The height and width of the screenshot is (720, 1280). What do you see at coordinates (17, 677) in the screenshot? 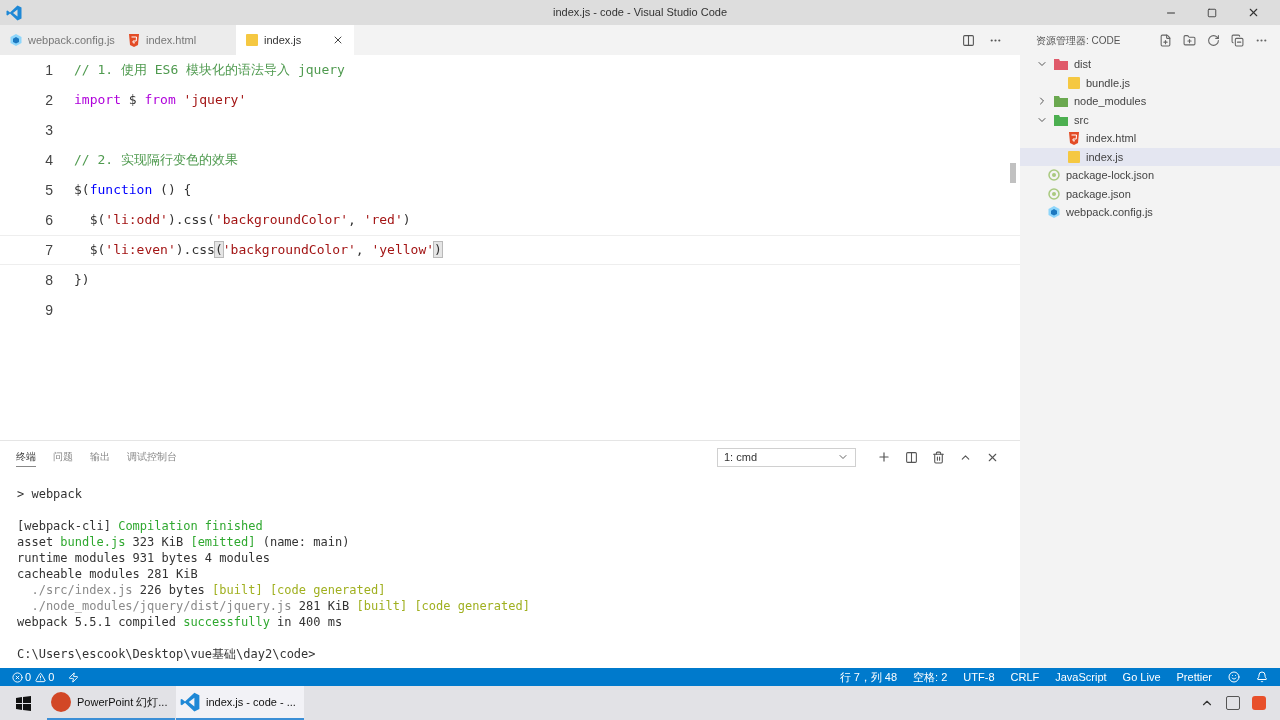
I see `error-icon` at bounding box center [17, 677].